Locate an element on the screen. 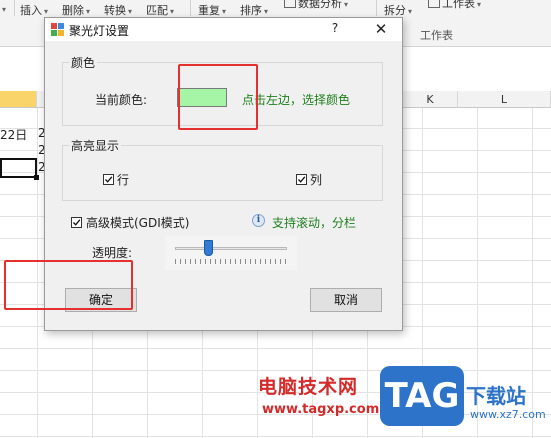 The width and height of the screenshot is (551, 438). opacity-slider is located at coordinates (231, 253).